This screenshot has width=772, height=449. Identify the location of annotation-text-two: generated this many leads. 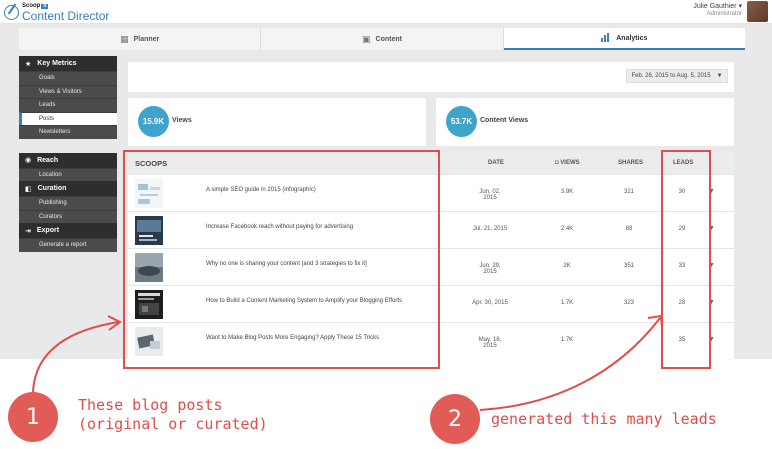
(604, 419).